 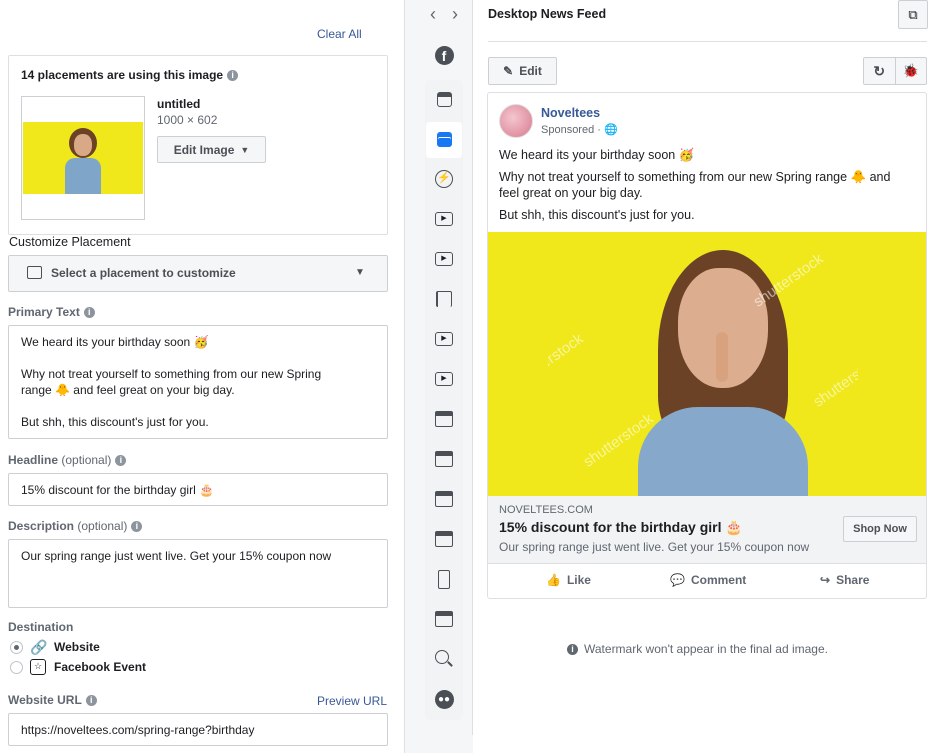 I want to click on instant-articles-icon: ⚡, so click(x=444, y=179).